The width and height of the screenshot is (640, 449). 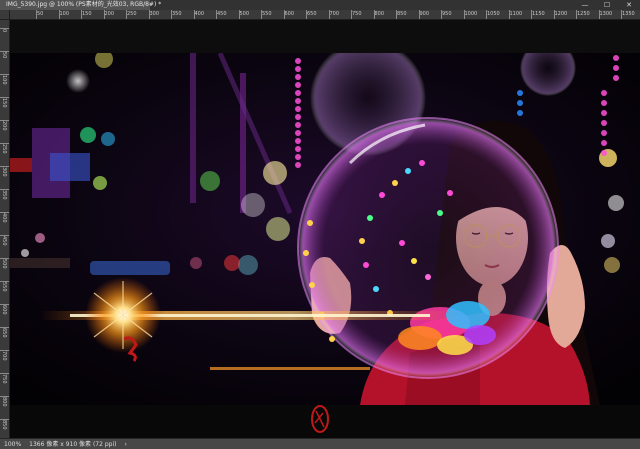 What do you see at coordinates (447, 14) in the screenshot?
I see `ruler-label: 950` at bounding box center [447, 14].